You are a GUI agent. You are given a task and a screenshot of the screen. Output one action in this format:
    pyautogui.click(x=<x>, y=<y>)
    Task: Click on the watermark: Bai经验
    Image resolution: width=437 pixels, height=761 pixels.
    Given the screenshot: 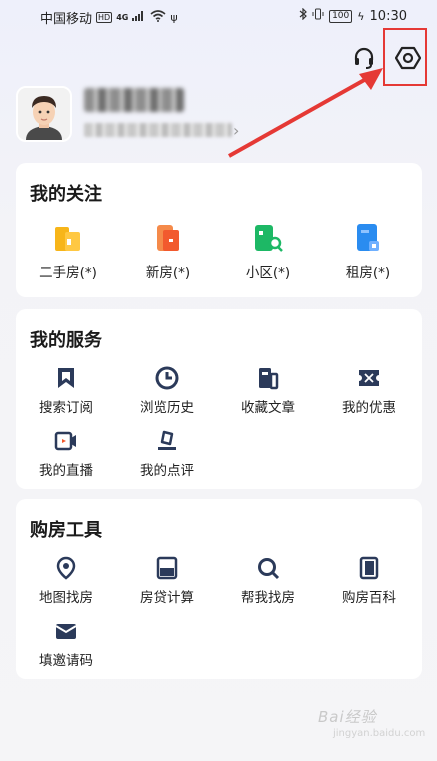 What is the action you would take?
    pyautogui.click(x=347, y=717)
    